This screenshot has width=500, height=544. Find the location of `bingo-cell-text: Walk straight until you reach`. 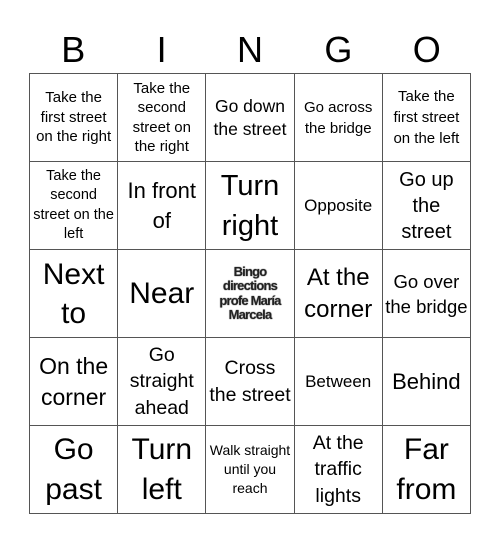

bingo-cell-text: Walk straight until you reach is located at coordinates (250, 469).